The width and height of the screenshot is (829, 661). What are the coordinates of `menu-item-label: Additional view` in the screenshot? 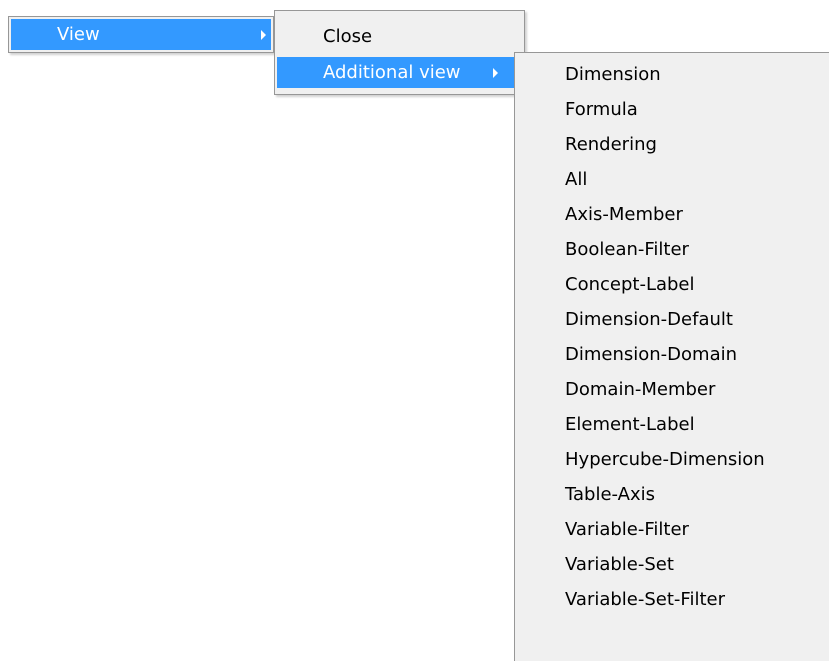 It's located at (392, 72).